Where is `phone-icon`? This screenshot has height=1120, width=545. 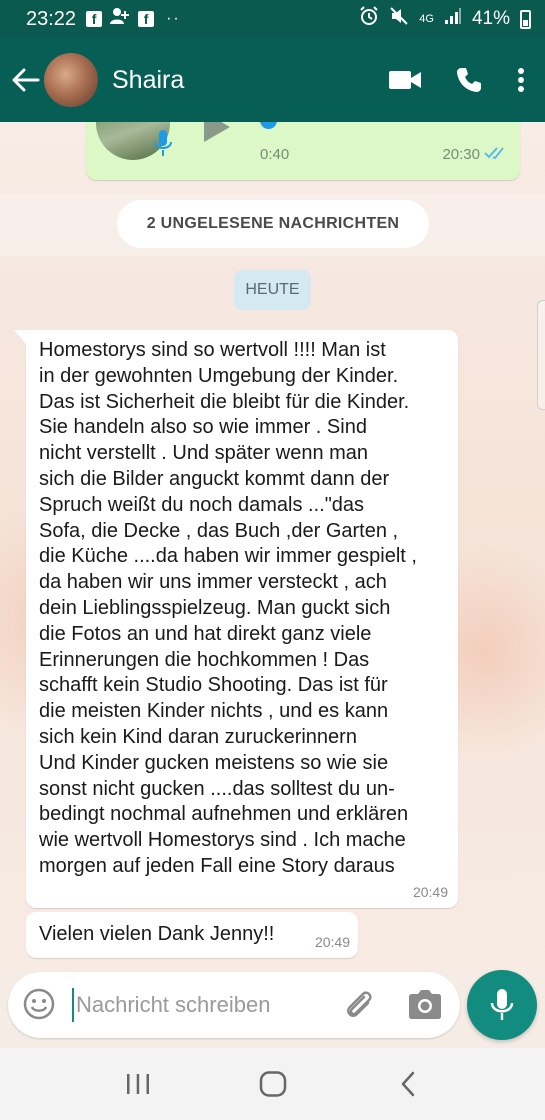 phone-icon is located at coordinates (469, 80).